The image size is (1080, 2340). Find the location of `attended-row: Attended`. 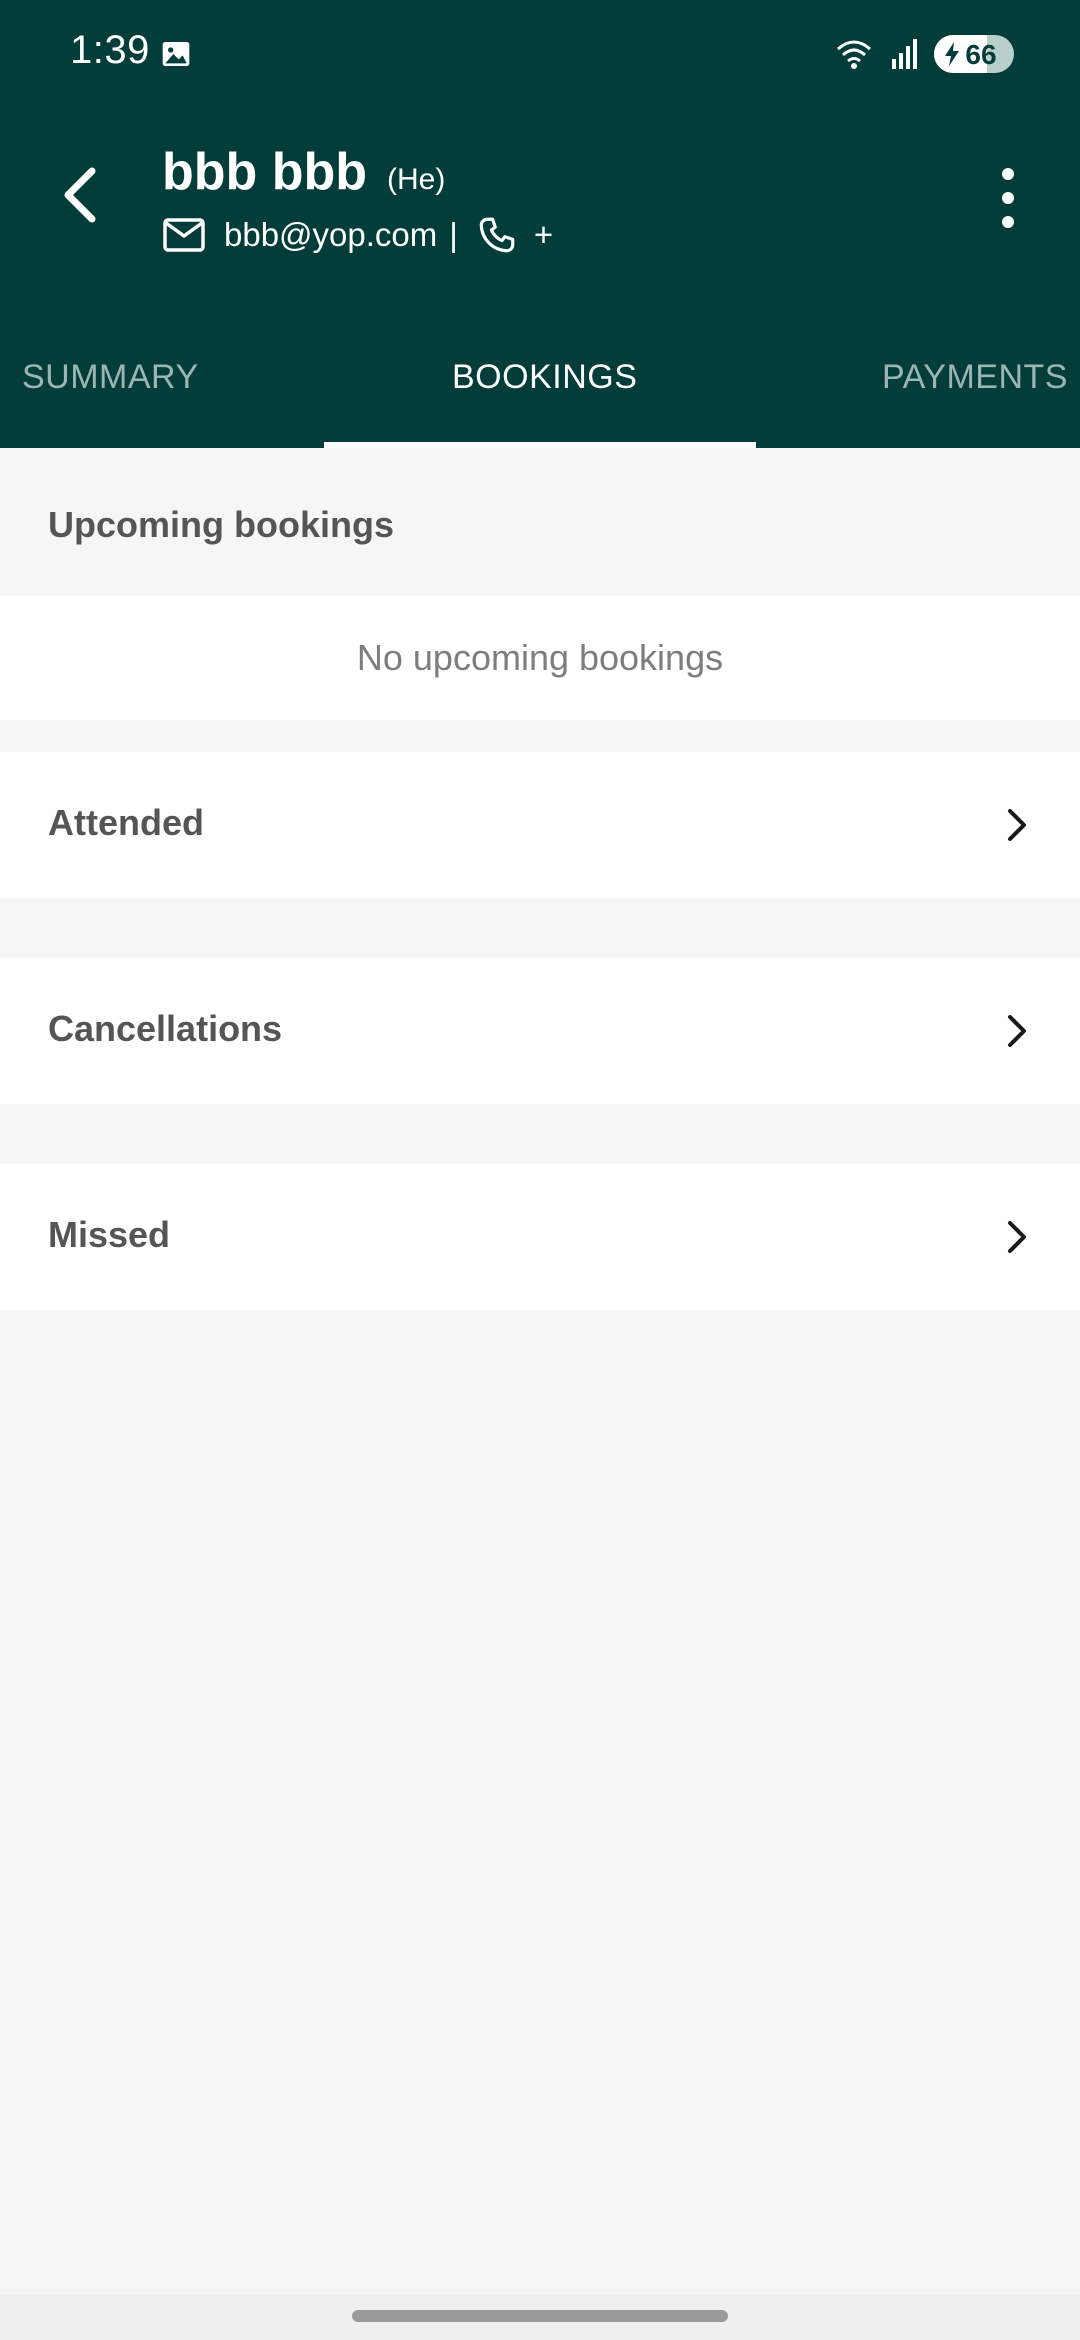

attended-row: Attended is located at coordinates (540, 825).